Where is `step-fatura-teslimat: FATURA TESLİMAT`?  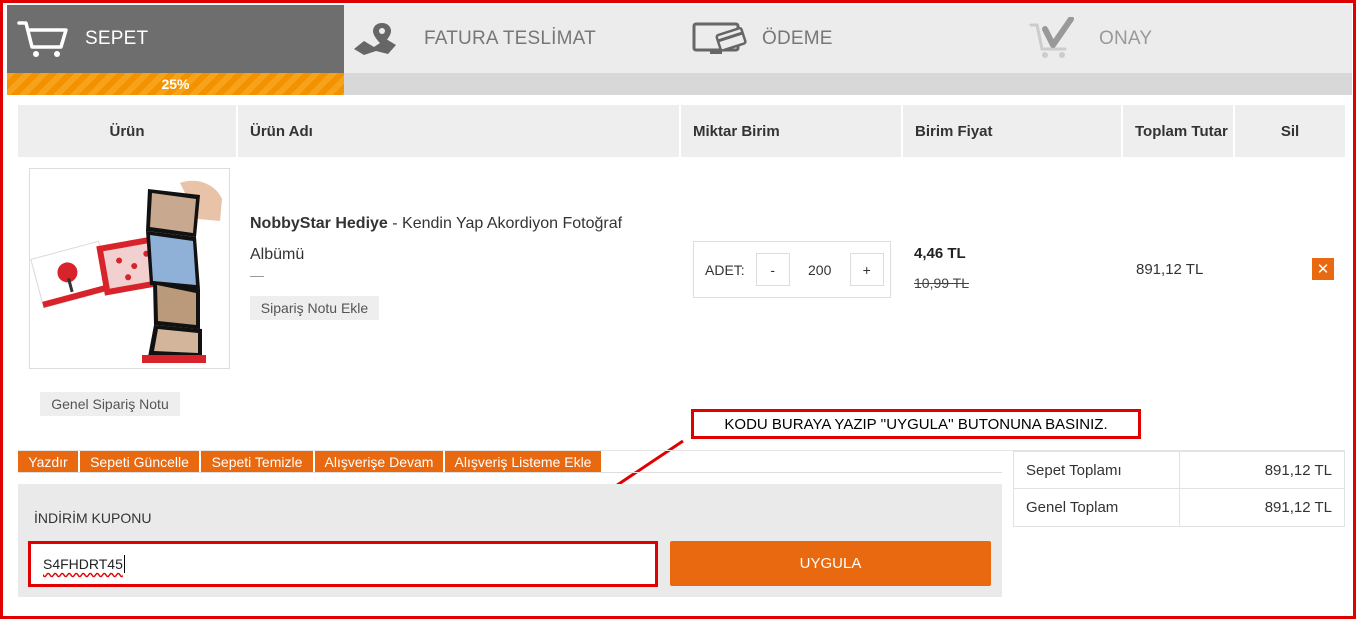
step-fatura-teslimat: FATURA TESLİMAT is located at coordinates (474, 39).